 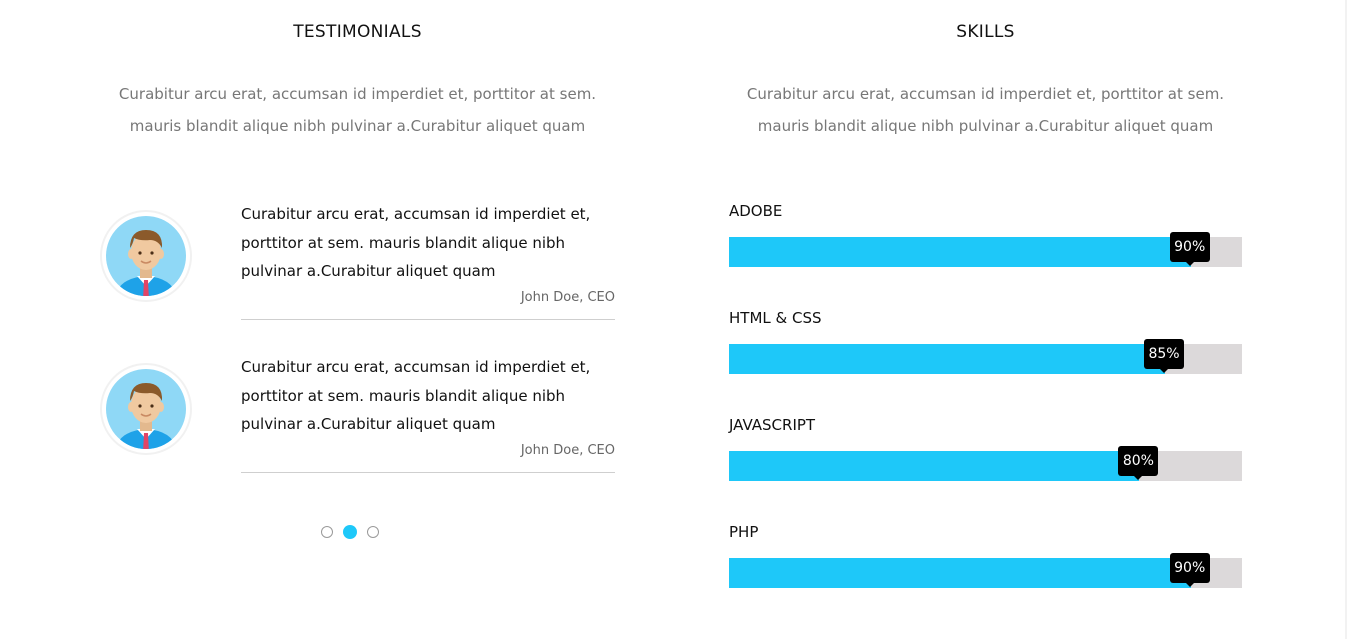 I want to click on carousel-pagination, so click(x=350, y=532).